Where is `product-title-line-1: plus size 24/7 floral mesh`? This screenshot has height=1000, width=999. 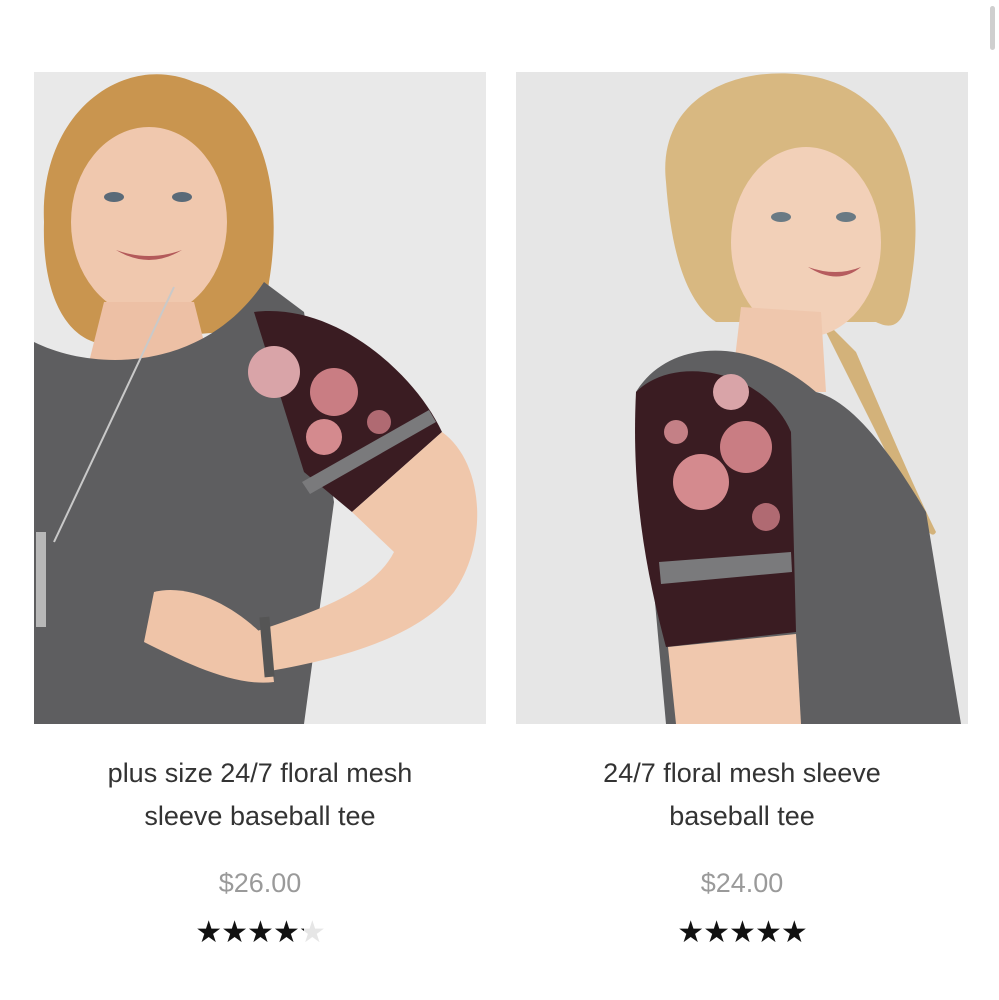 product-title-line-1: plus size 24/7 floral mesh is located at coordinates (260, 773).